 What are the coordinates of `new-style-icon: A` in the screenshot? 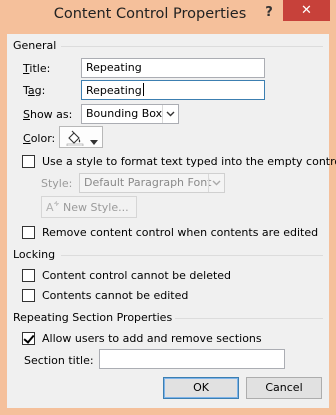 It's located at (53, 208).